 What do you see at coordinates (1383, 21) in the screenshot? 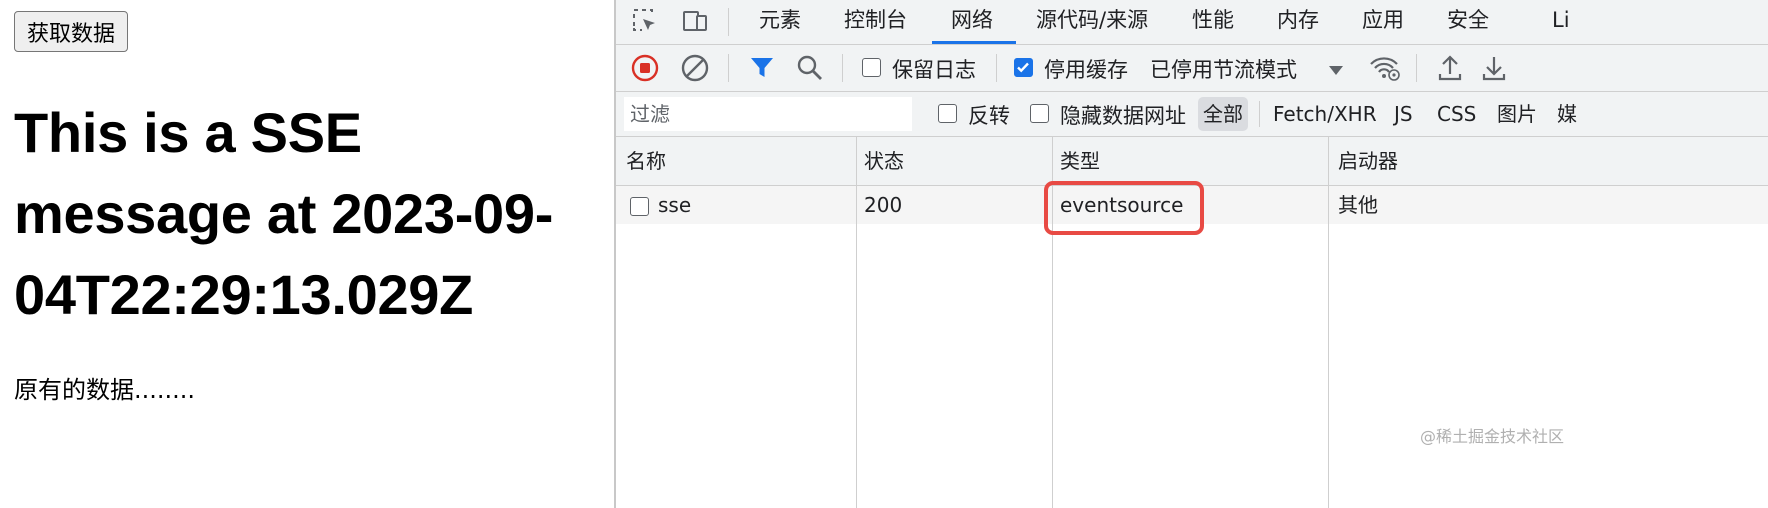
I see `tab-application: 应用` at bounding box center [1383, 21].